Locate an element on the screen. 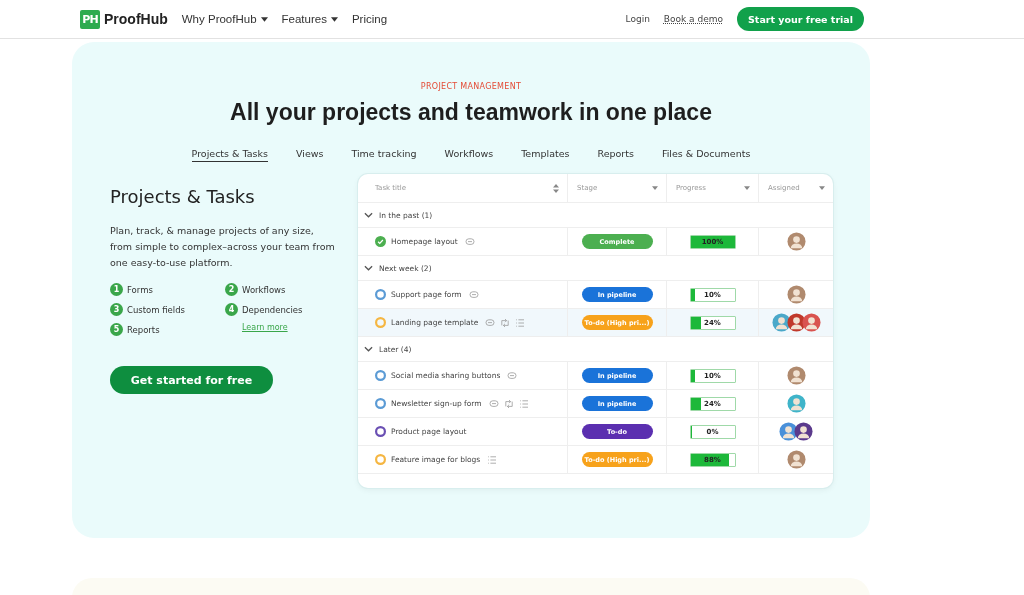 This screenshot has height=595, width=1024. section-eyebrow: PROJECT MANAGEMENT is located at coordinates (471, 86).